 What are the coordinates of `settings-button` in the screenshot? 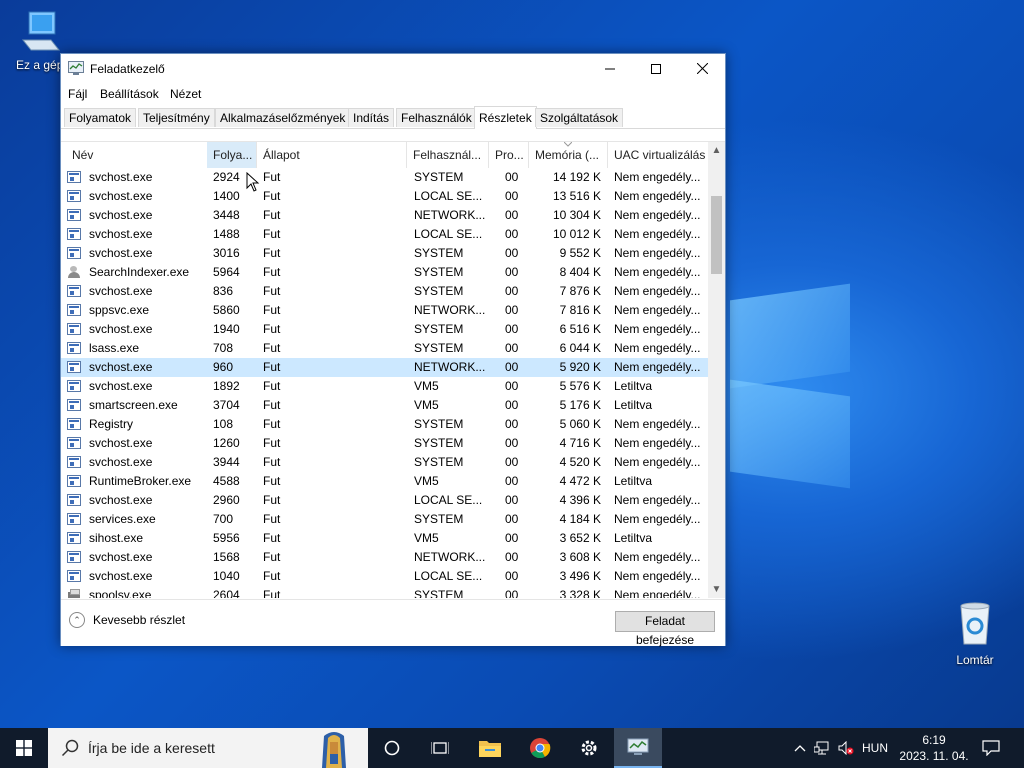 It's located at (589, 748).